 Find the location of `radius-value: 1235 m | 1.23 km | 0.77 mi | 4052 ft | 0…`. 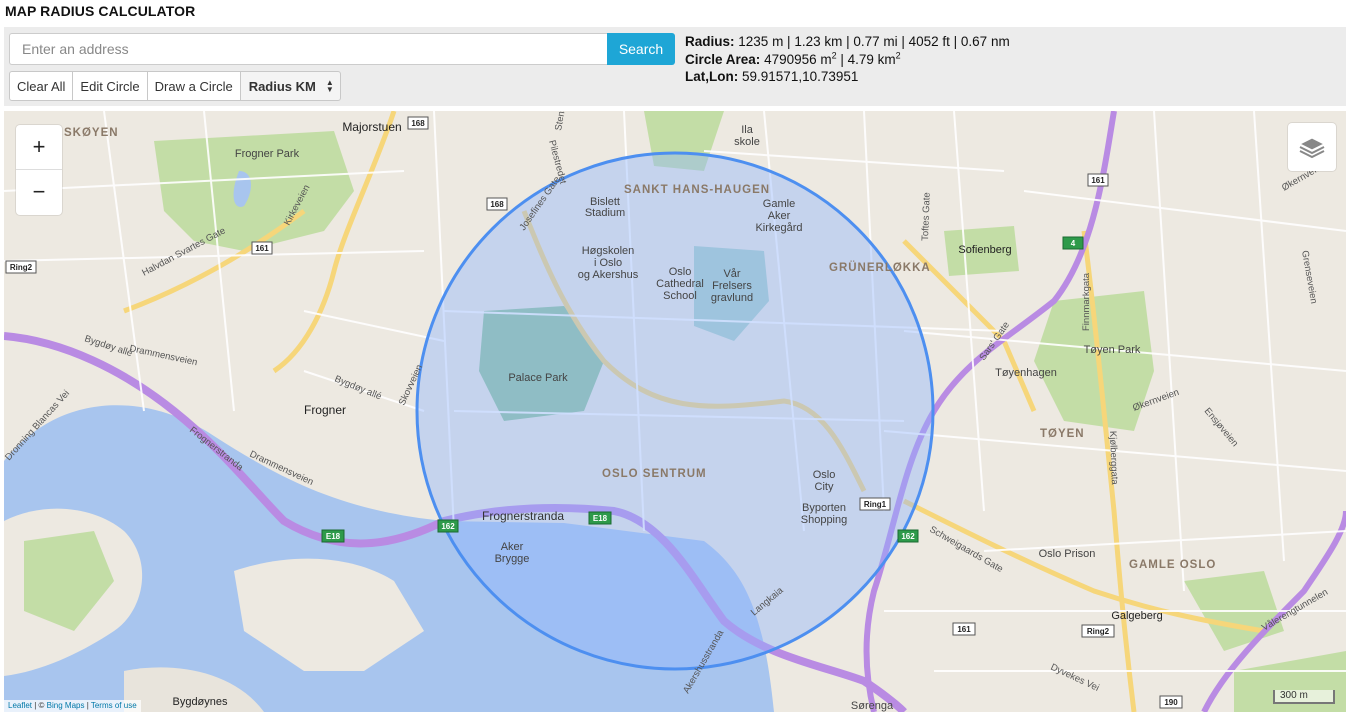

radius-value: 1235 m | 1.23 km | 0.77 mi | 4052 ft | 0… is located at coordinates (874, 41).